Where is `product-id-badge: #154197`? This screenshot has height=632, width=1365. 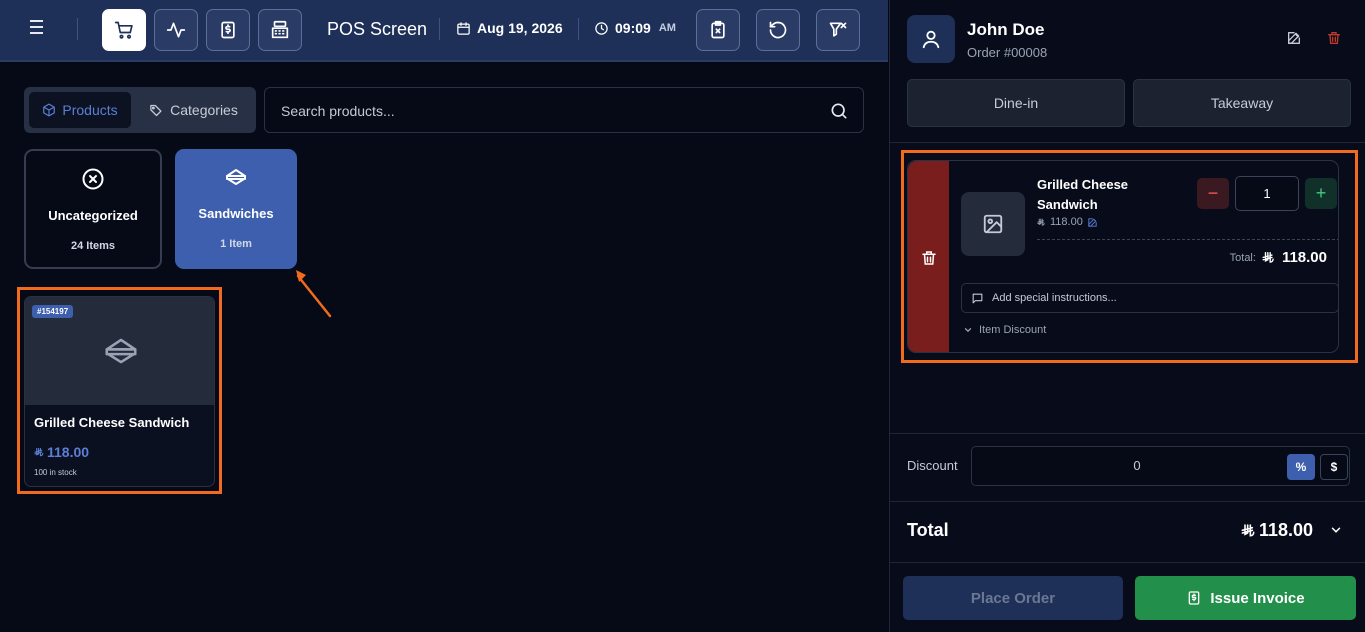
product-id-badge: #154197 is located at coordinates (53, 311).